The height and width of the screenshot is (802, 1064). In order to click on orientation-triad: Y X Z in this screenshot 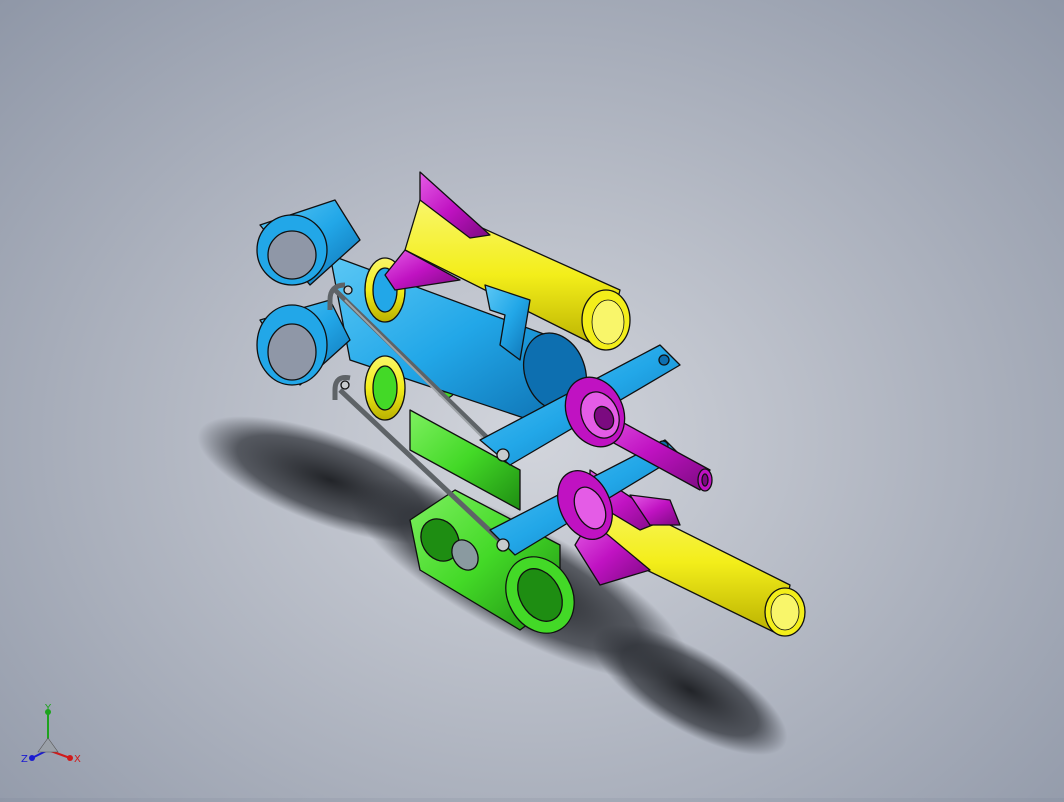, I will do `click(53, 738)`.